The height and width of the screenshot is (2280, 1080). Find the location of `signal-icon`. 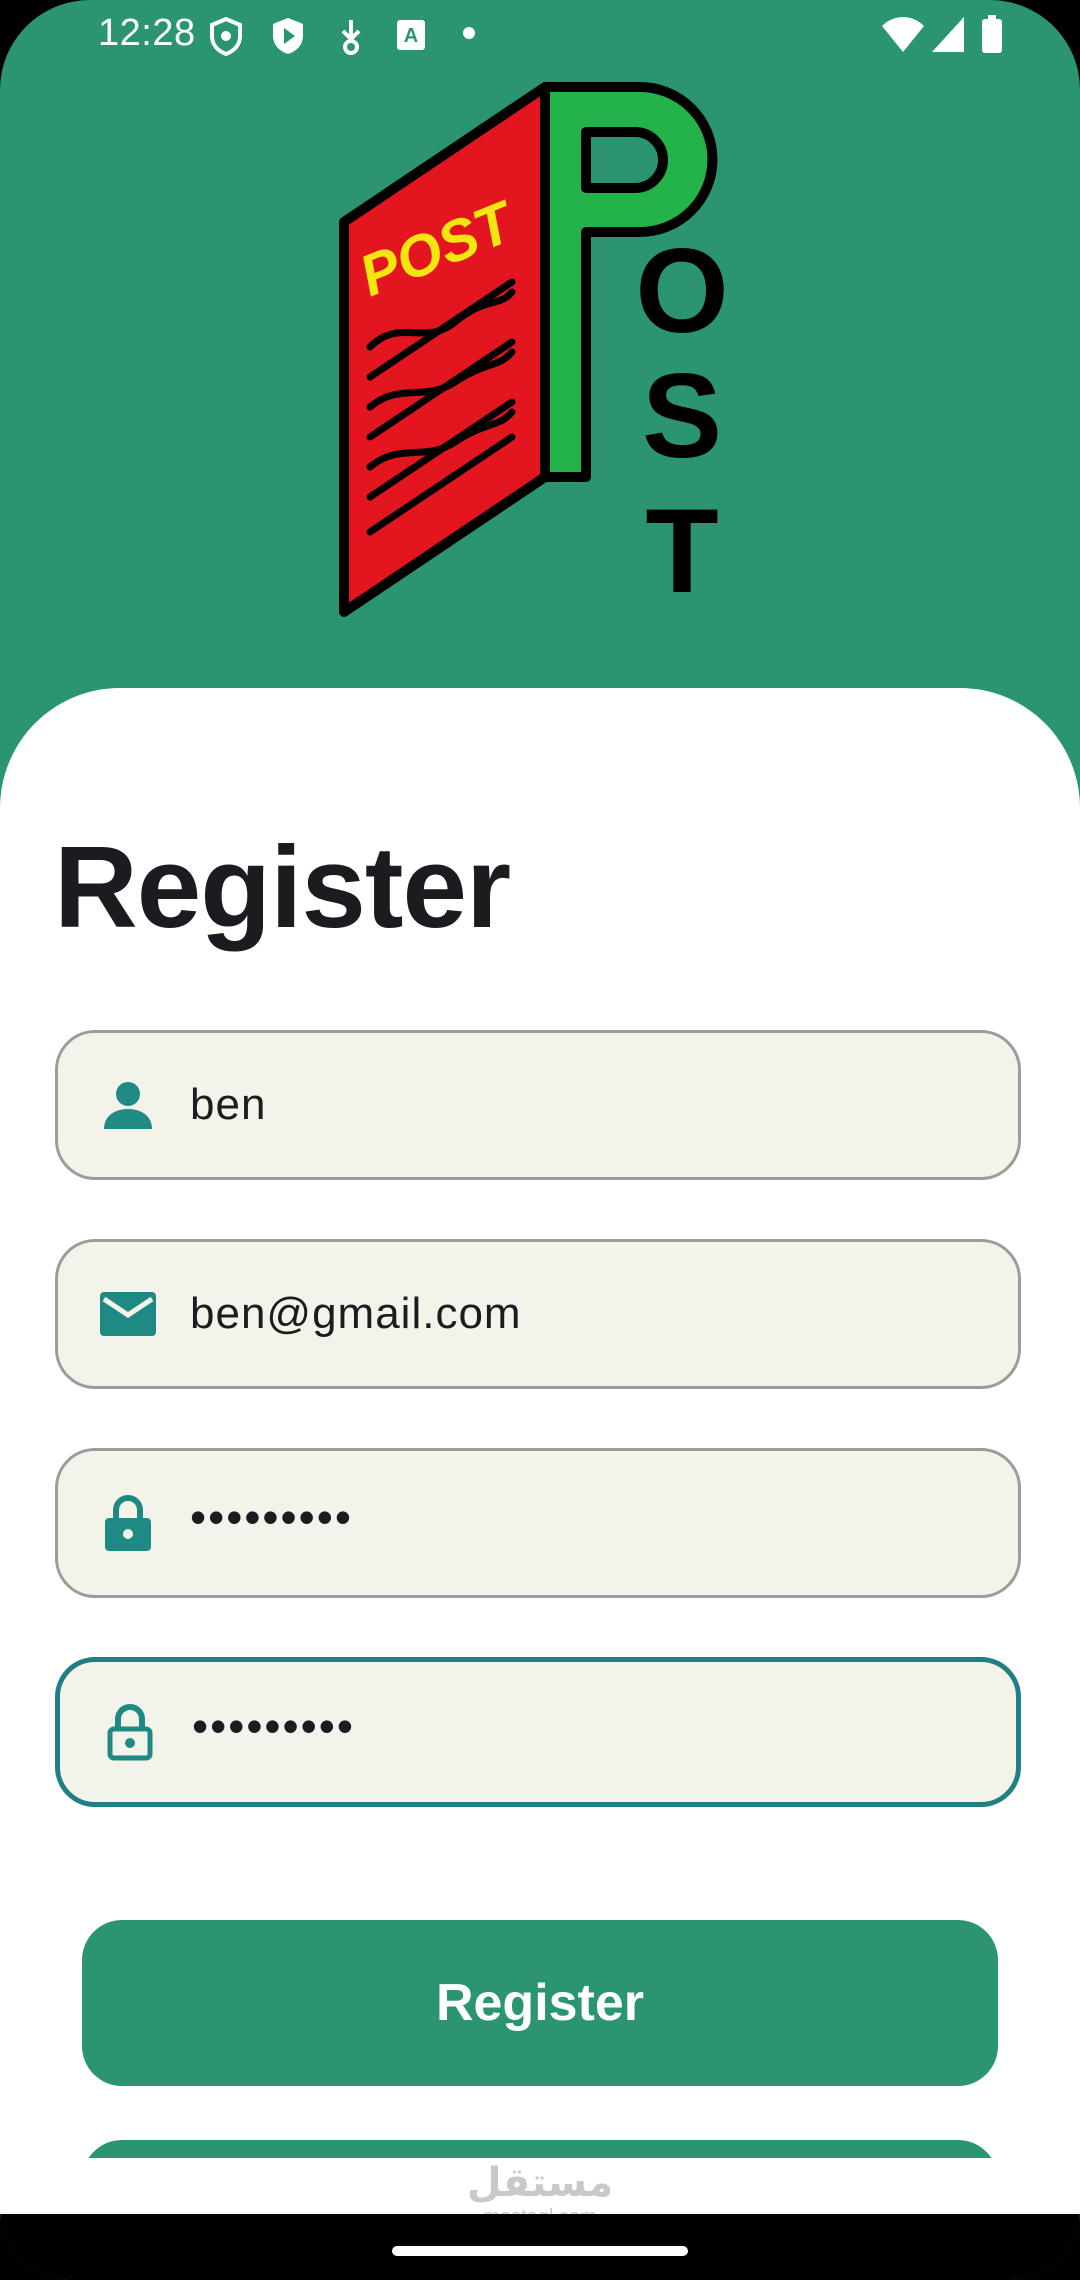

signal-icon is located at coordinates (948, 34).